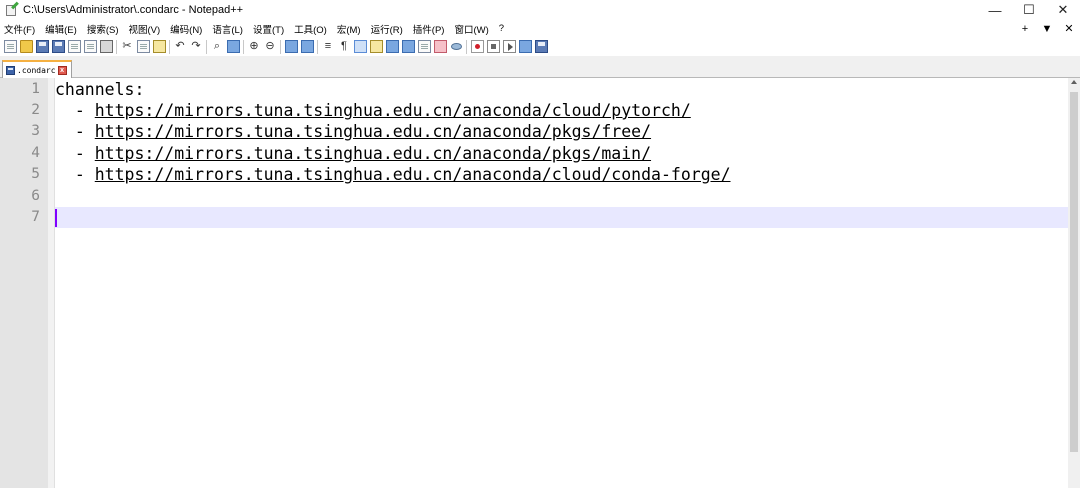 The width and height of the screenshot is (1080, 488). I want to click on close-button: ✕, so click(1063, 10).